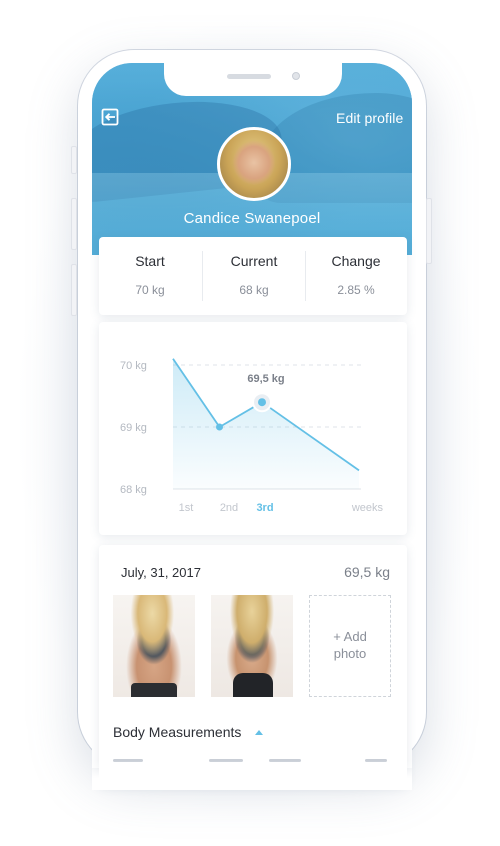 This screenshot has width=500, height=846. I want to click on selected-point-label: 69,5 kg, so click(265, 379).